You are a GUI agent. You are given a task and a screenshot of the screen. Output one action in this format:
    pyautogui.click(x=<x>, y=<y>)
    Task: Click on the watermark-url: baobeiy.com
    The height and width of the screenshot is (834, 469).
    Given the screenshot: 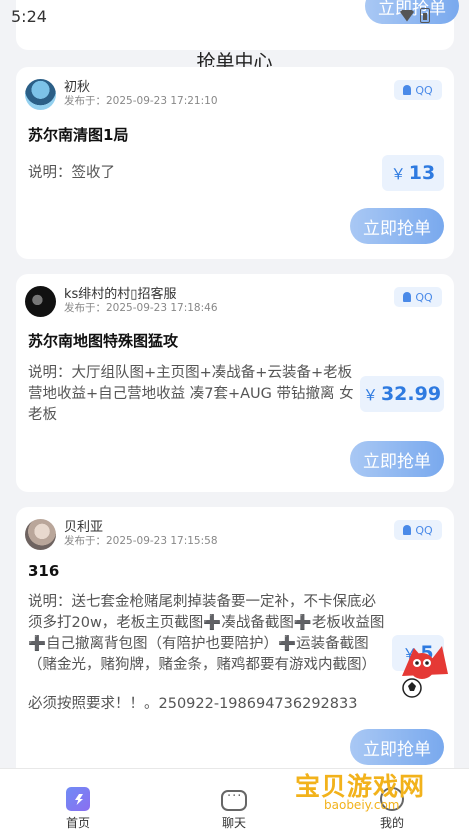 What is the action you would take?
    pyautogui.click(x=362, y=805)
    